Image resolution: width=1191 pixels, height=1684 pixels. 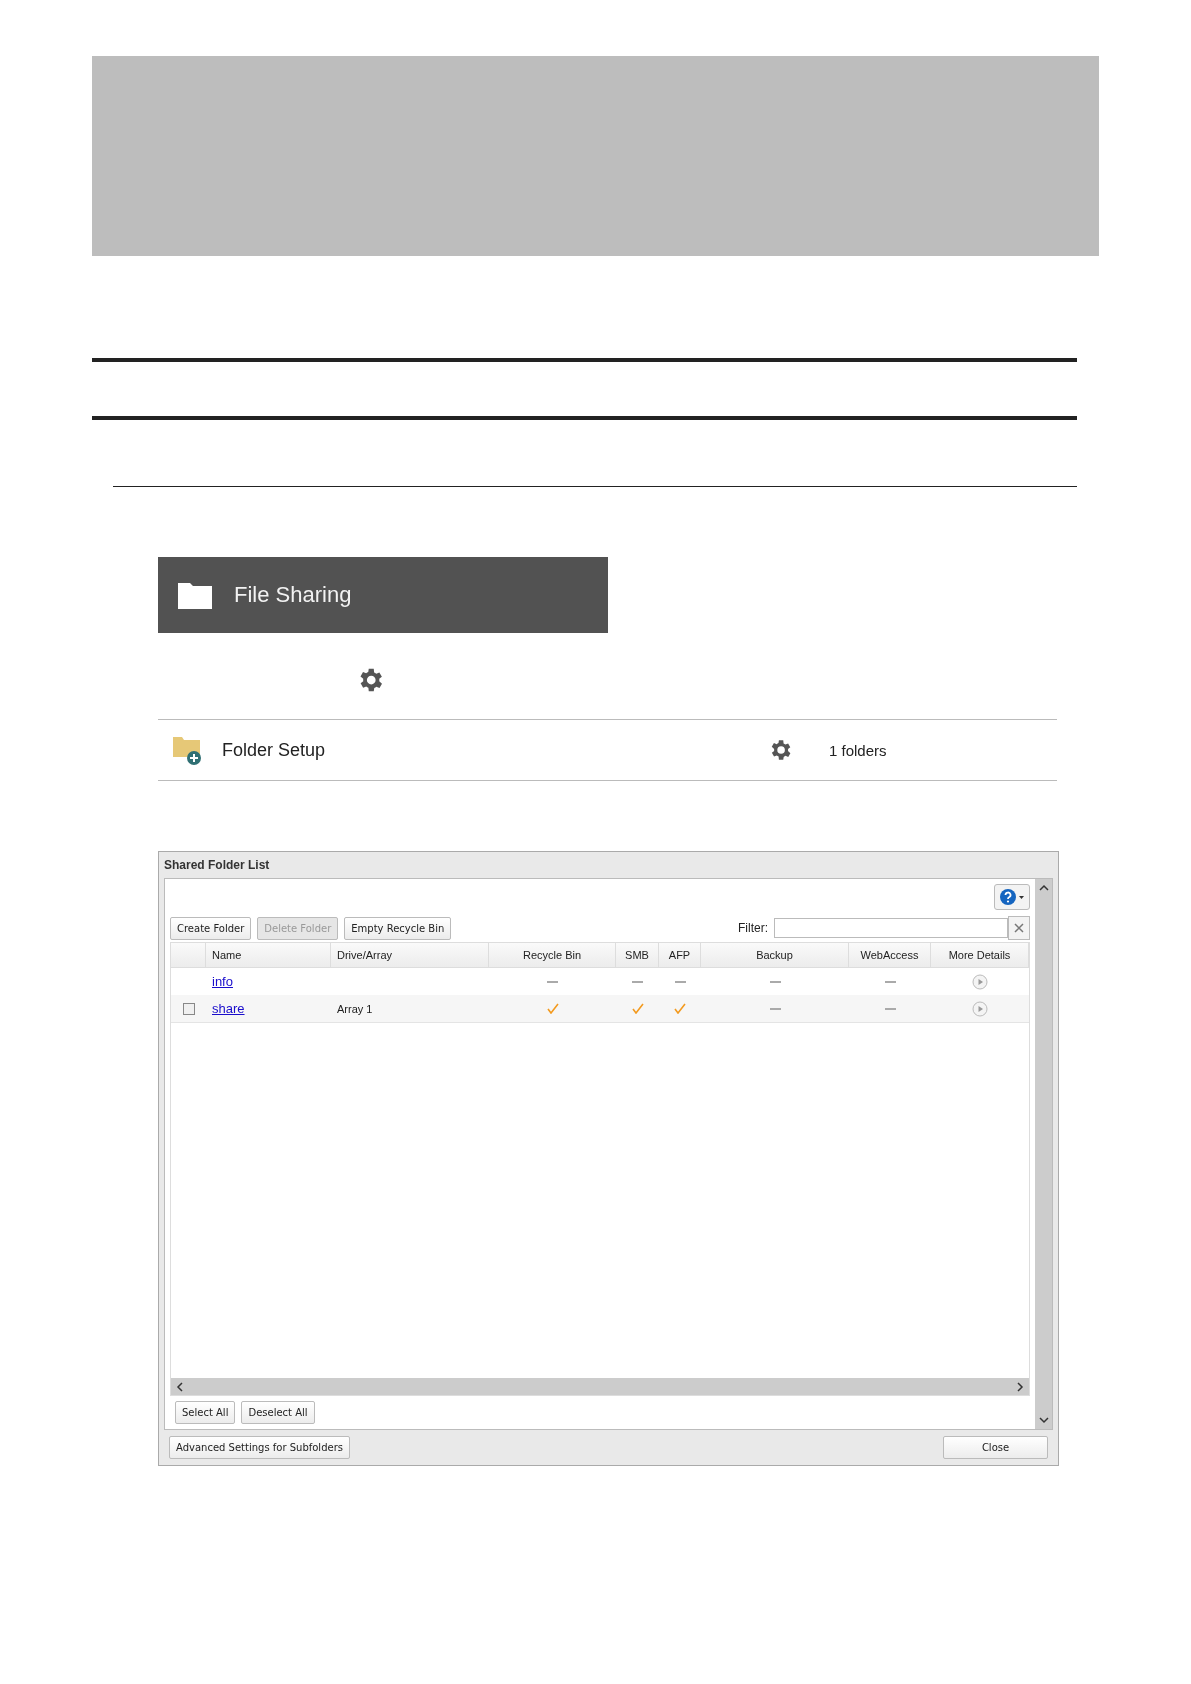 I want to click on toolbar-button: Create Folder, so click(x=211, y=928).